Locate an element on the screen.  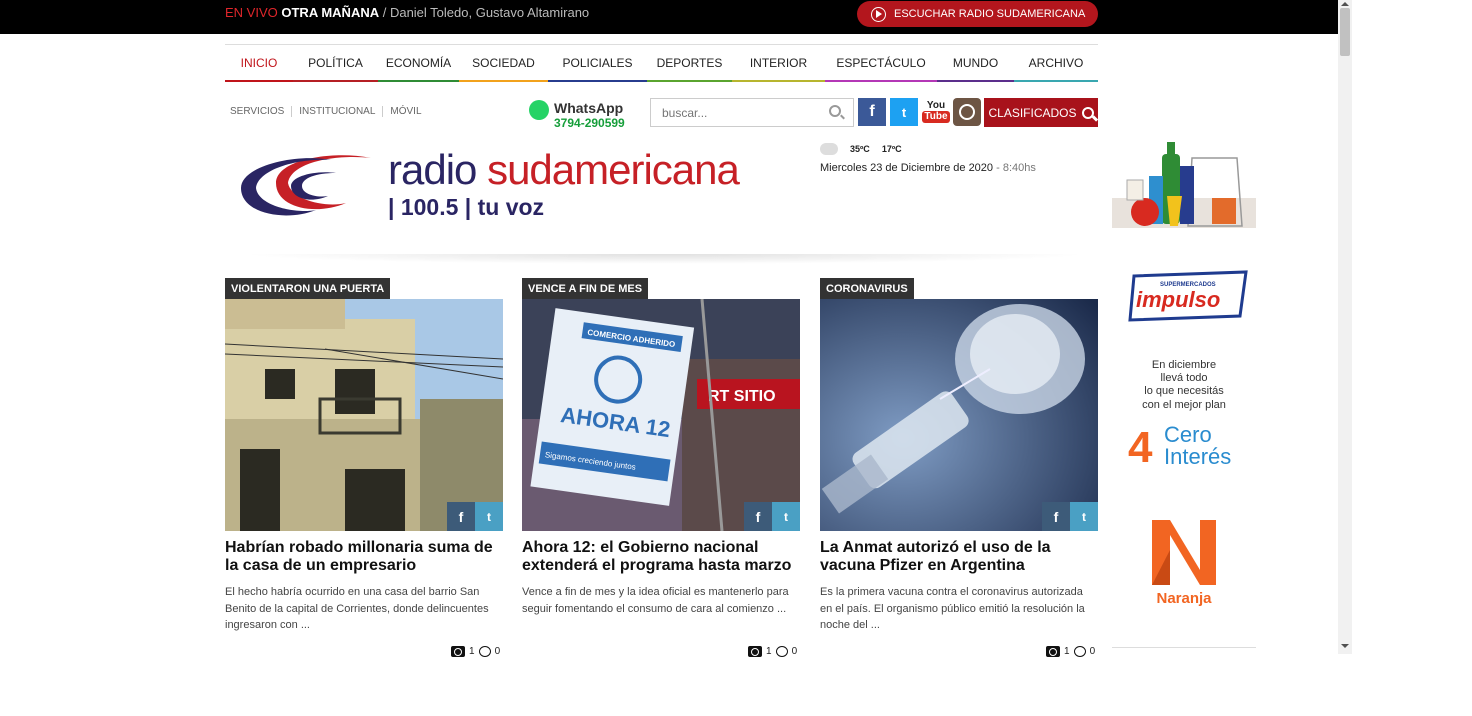
whatsapp-label: WhatsApp is located at coordinates (589, 108).